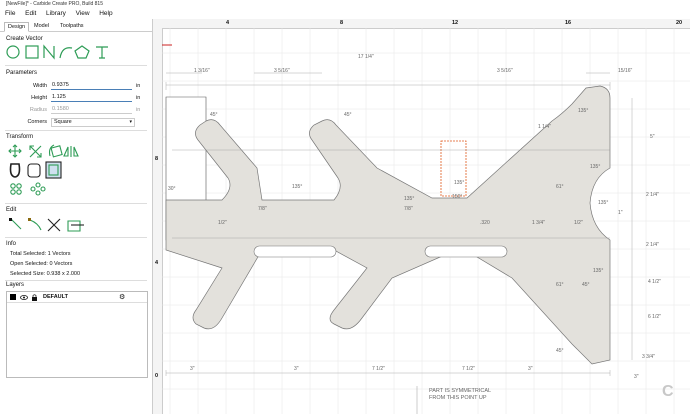 This screenshot has width=690, height=414. What do you see at coordinates (648, 357) in the screenshot?
I see `misc-label: 3 3/4"` at bounding box center [648, 357].